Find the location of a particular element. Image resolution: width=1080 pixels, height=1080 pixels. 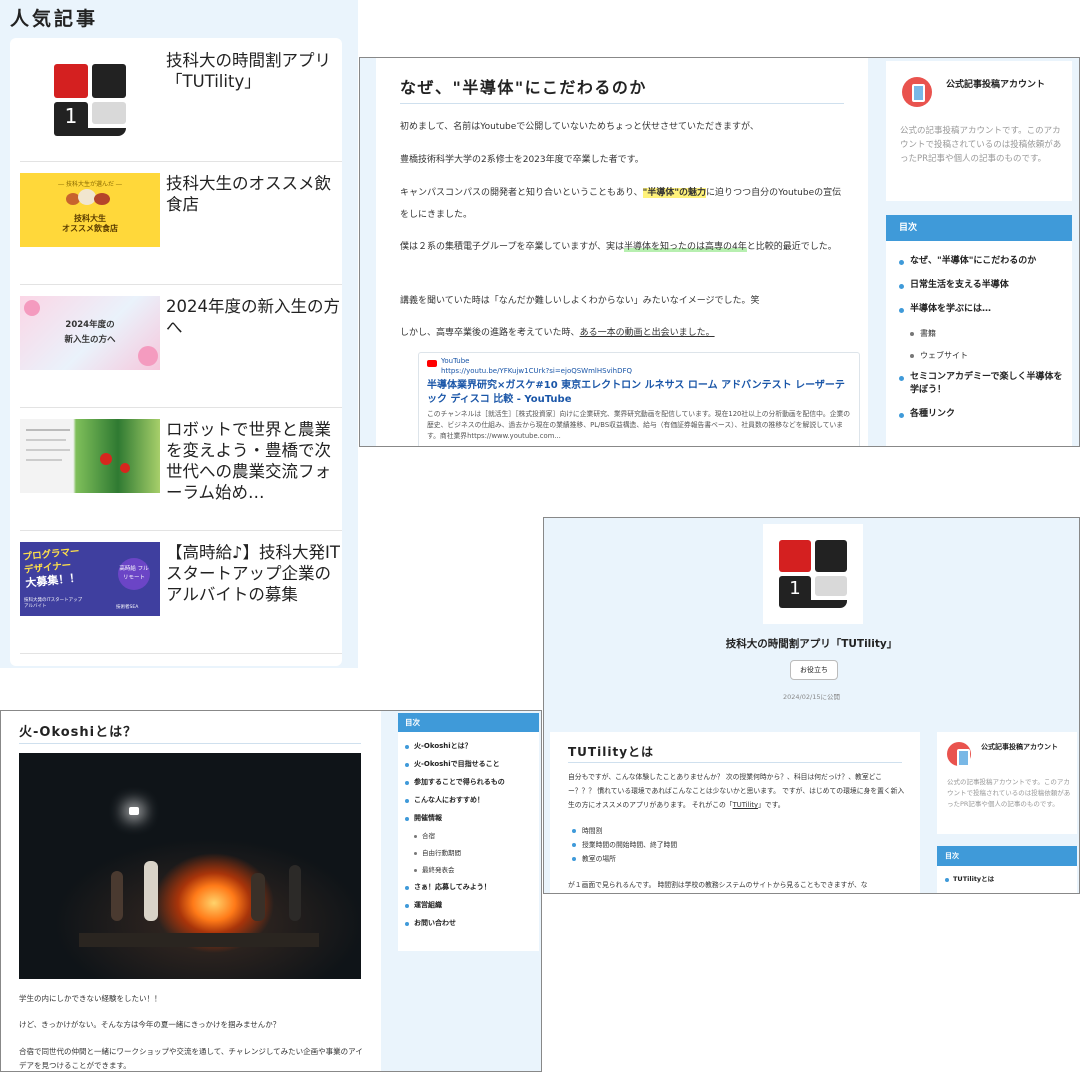

publish-date: 2024/02/15に公開 is located at coordinates (811, 697).